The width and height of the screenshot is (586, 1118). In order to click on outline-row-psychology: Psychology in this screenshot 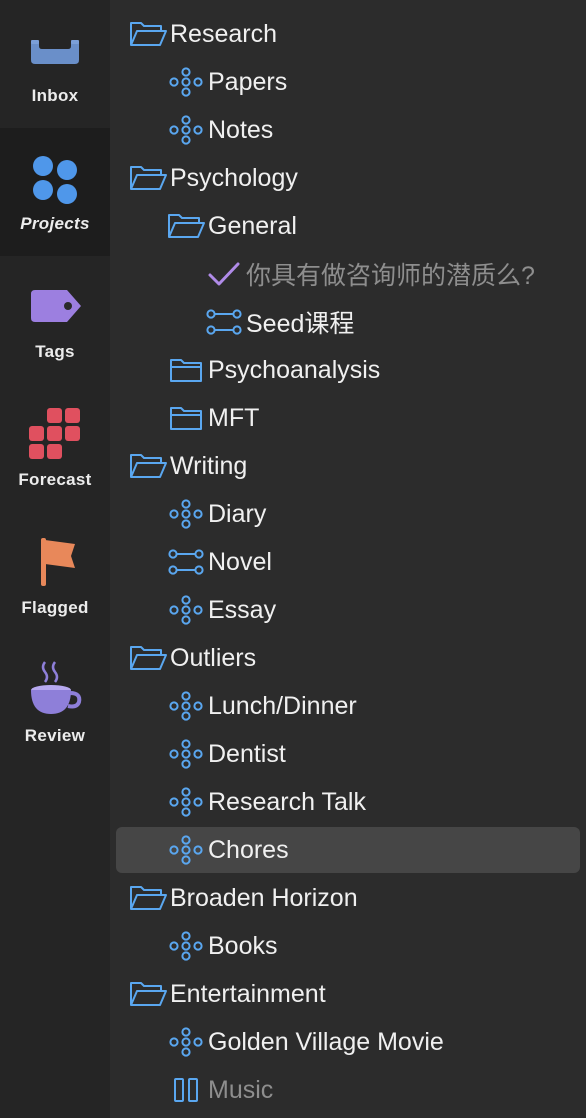, I will do `click(348, 178)`.